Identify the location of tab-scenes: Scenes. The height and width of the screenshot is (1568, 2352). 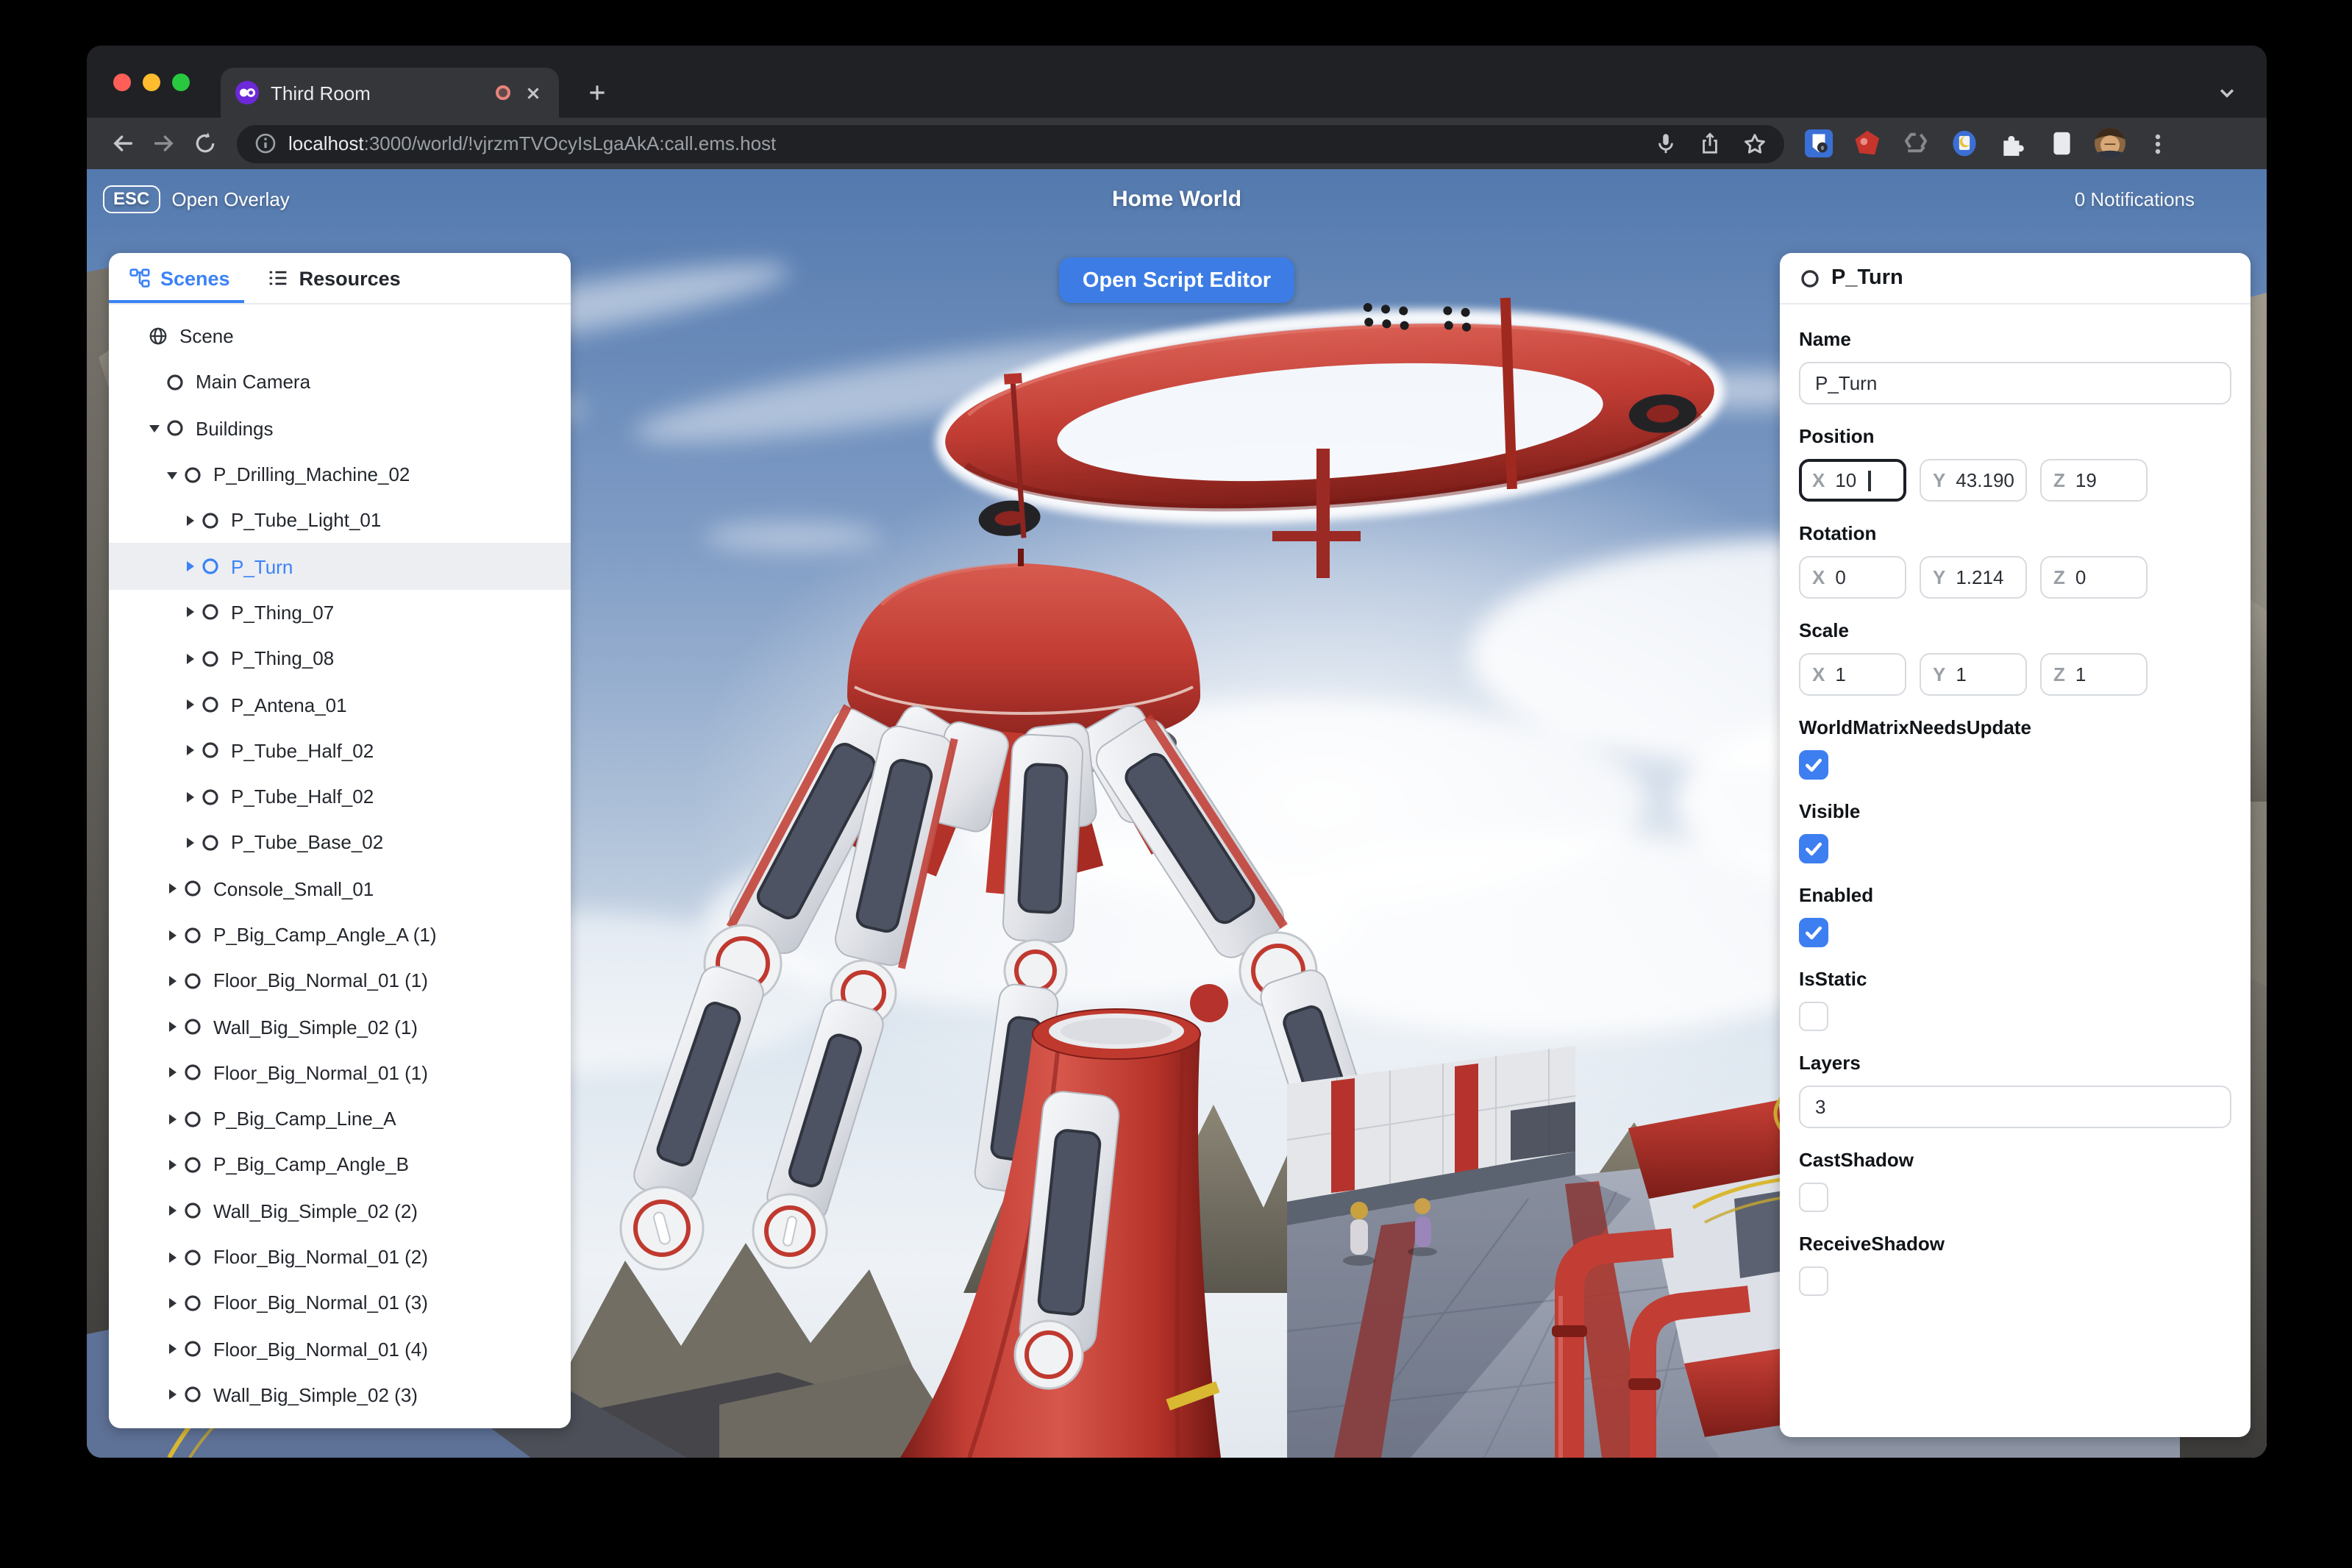
(177, 278).